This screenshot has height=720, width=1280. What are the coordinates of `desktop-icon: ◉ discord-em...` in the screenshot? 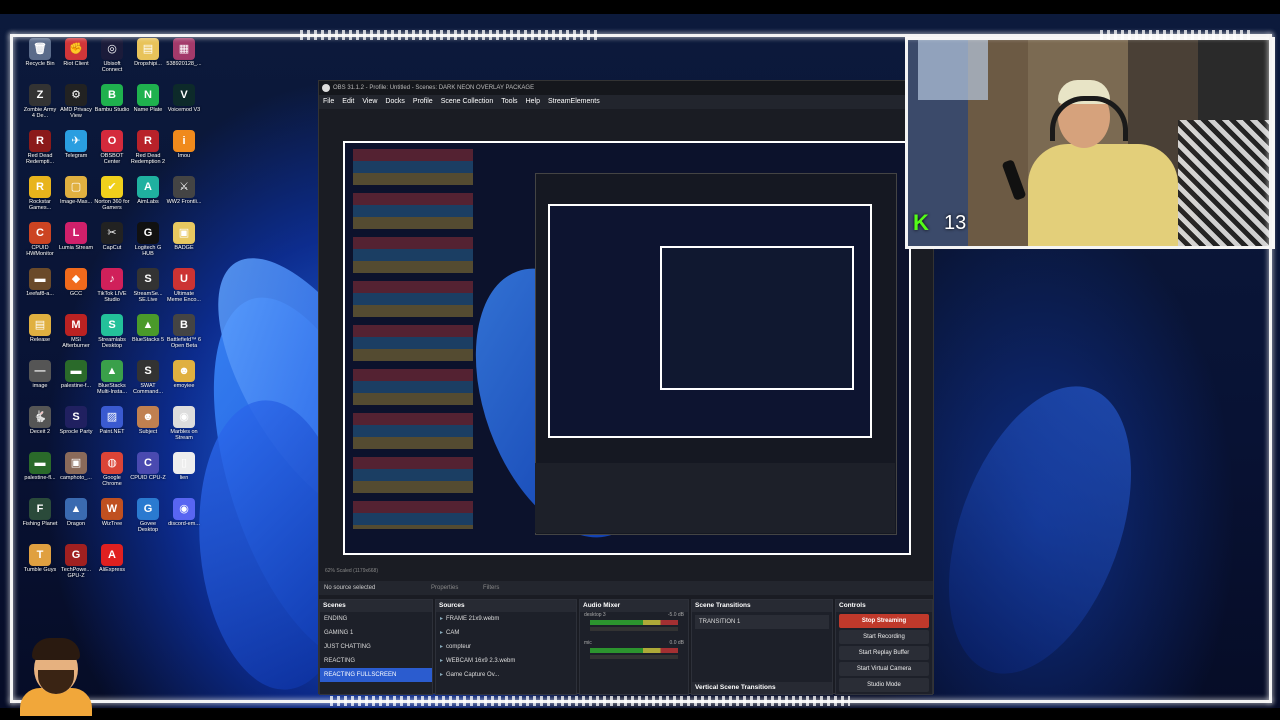 It's located at (184, 520).